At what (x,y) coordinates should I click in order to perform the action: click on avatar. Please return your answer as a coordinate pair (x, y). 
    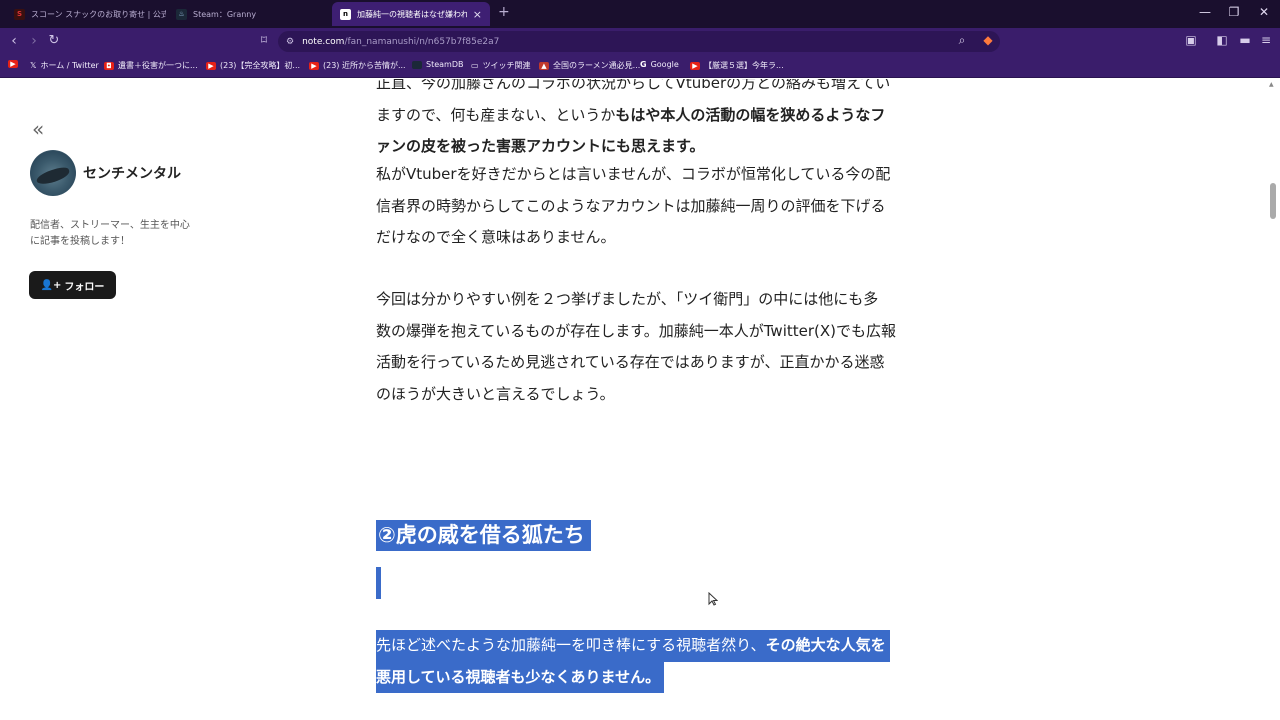
    Looking at the image, I should click on (53, 173).